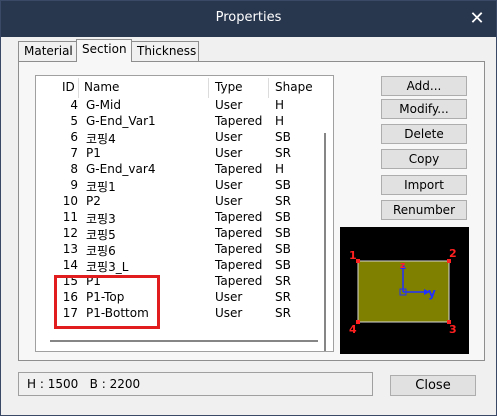 This screenshot has height=416, width=497. I want to click on delete-button: Delete, so click(424, 134).